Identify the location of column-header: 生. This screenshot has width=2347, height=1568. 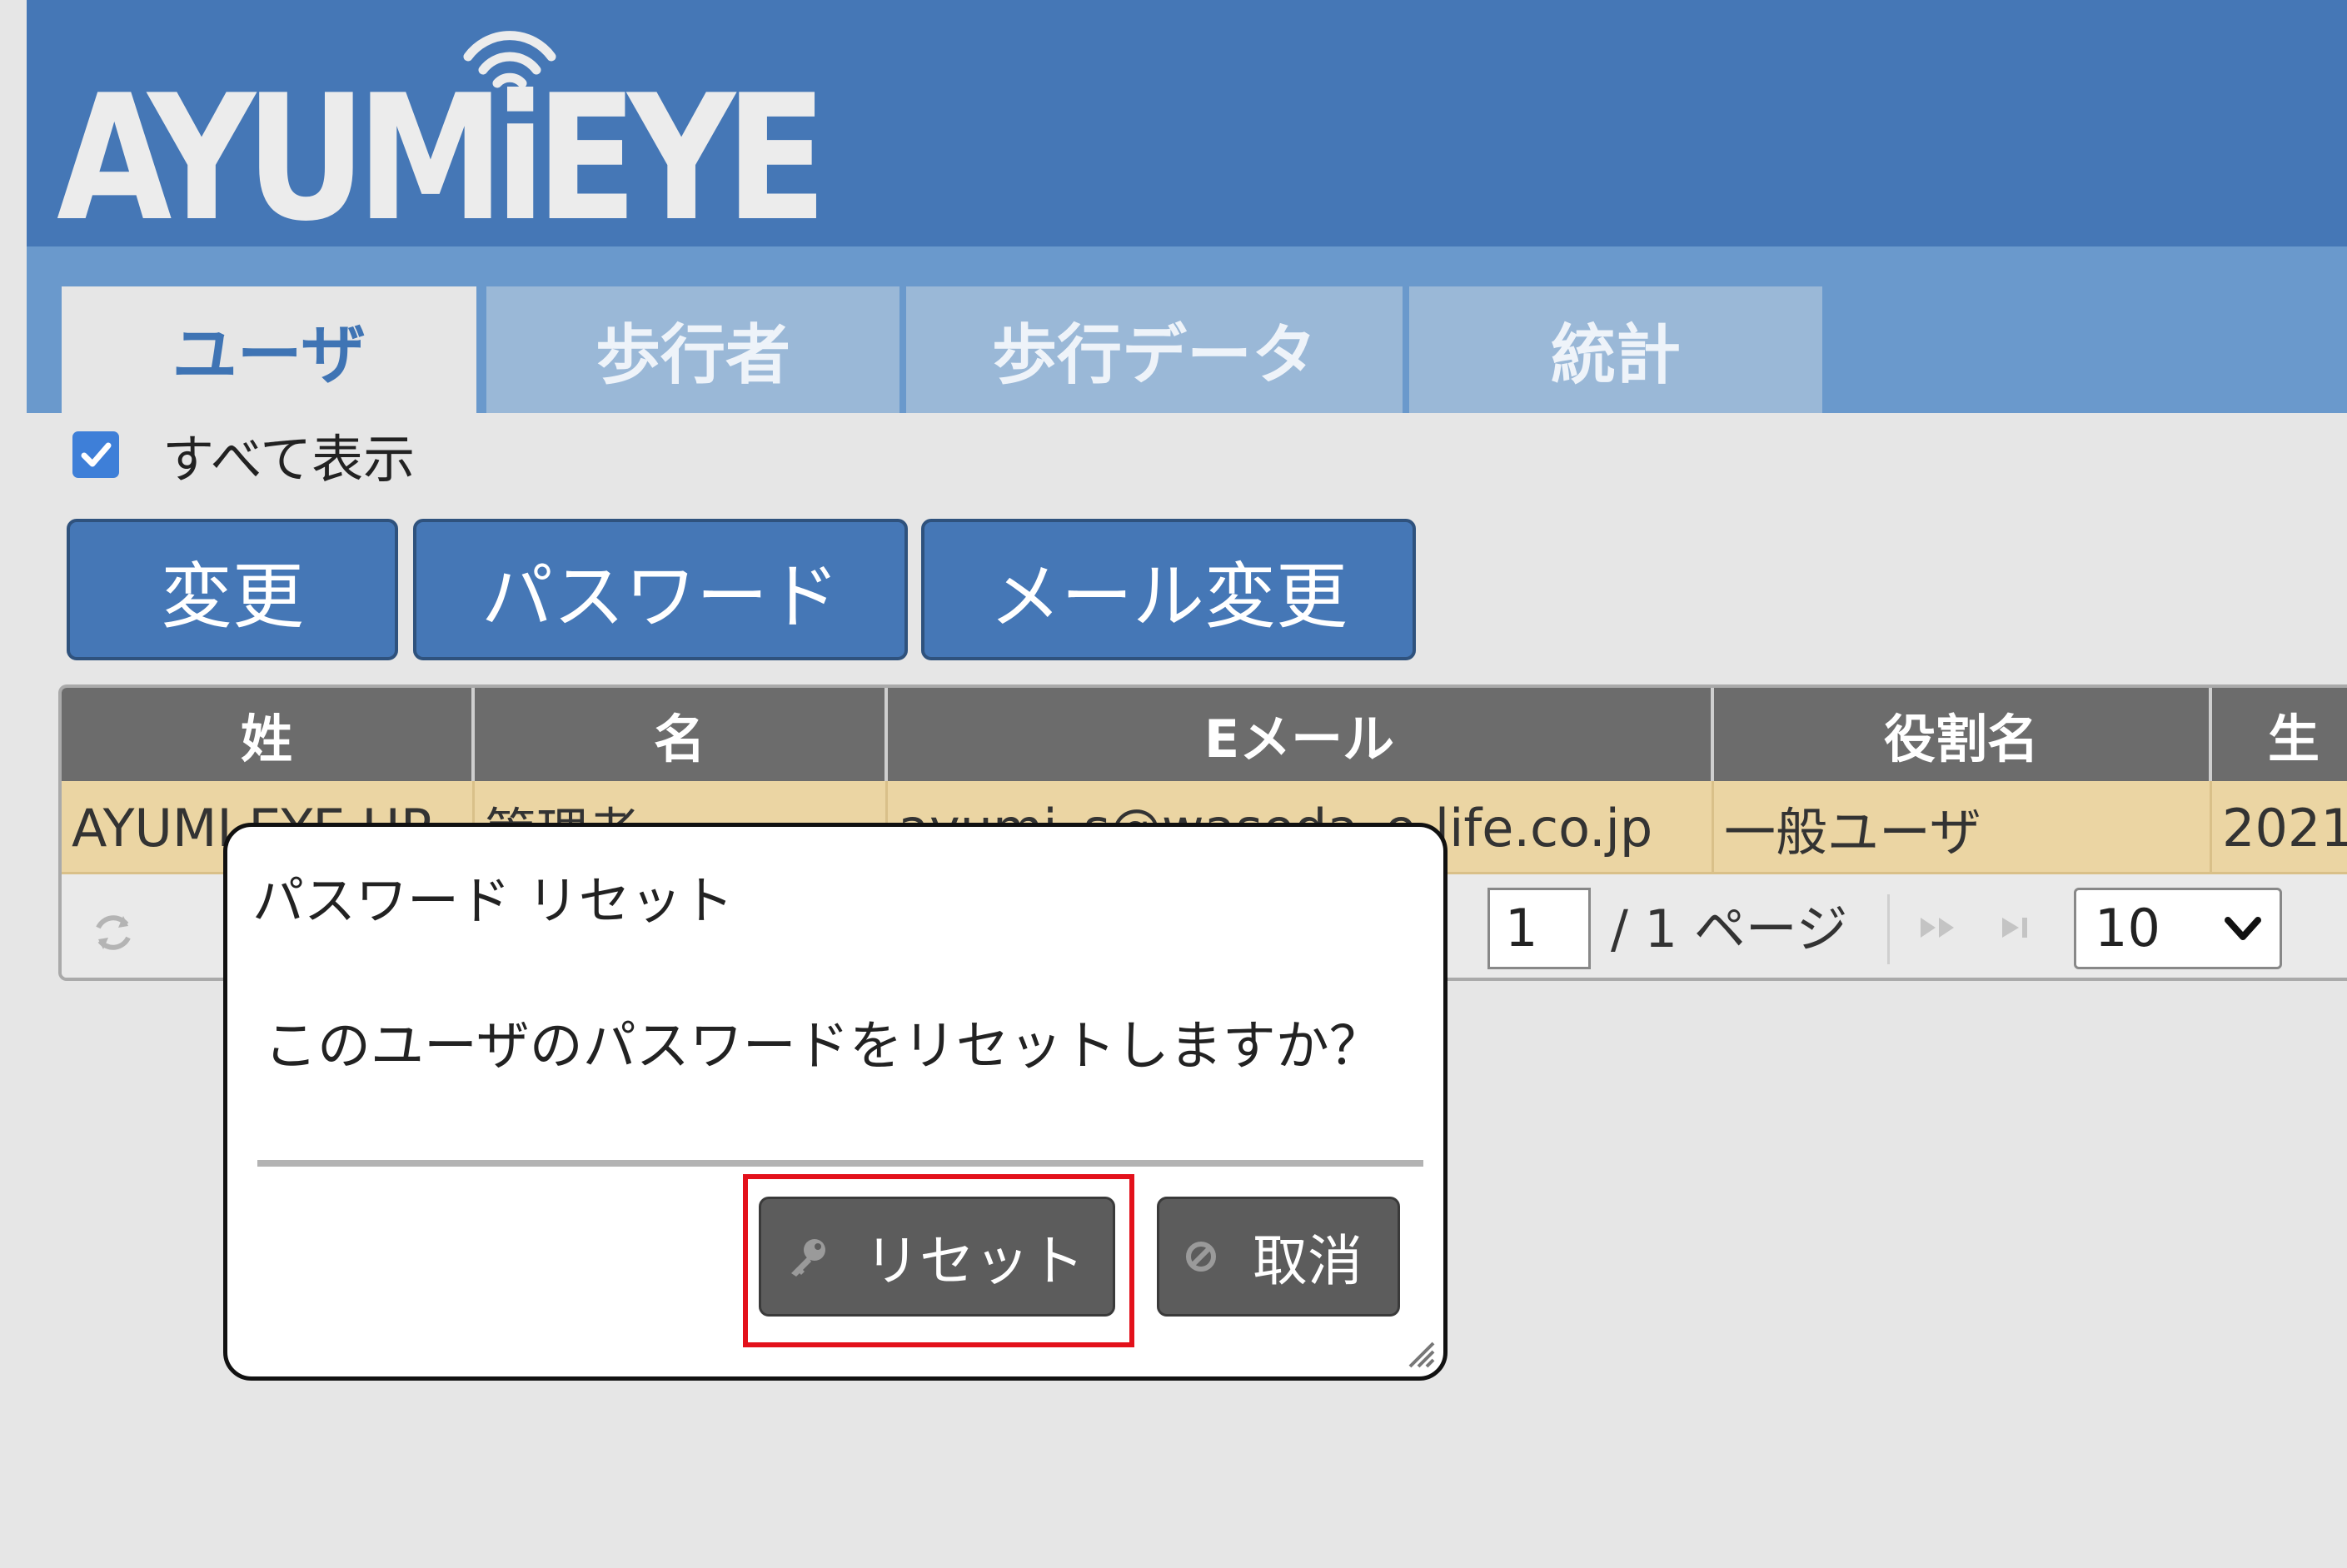
(2279, 735).